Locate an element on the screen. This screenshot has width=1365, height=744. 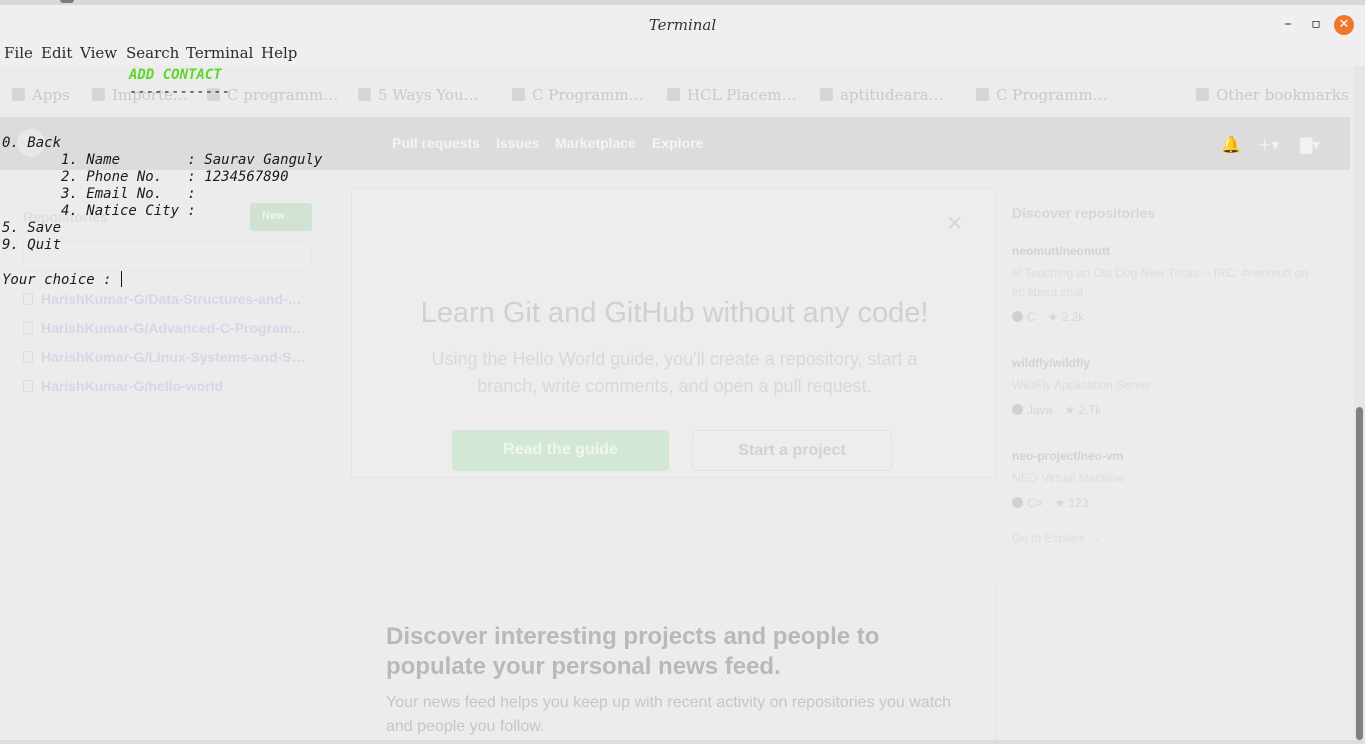
menu-edit: Edit is located at coordinates (56, 53).